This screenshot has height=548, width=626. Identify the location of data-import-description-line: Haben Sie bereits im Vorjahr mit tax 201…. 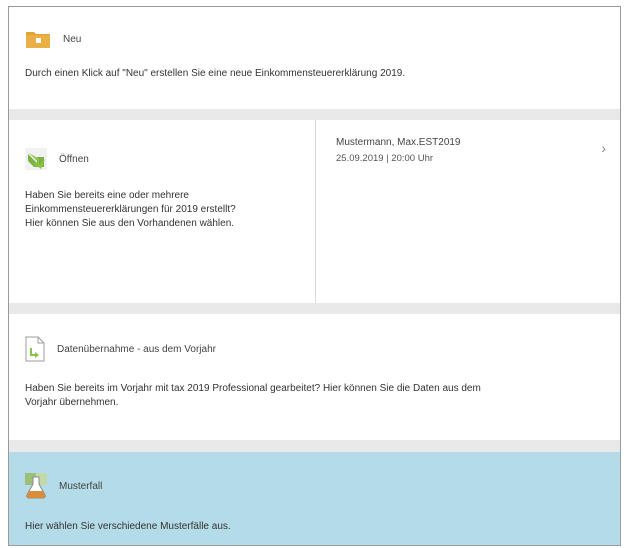
(253, 388).